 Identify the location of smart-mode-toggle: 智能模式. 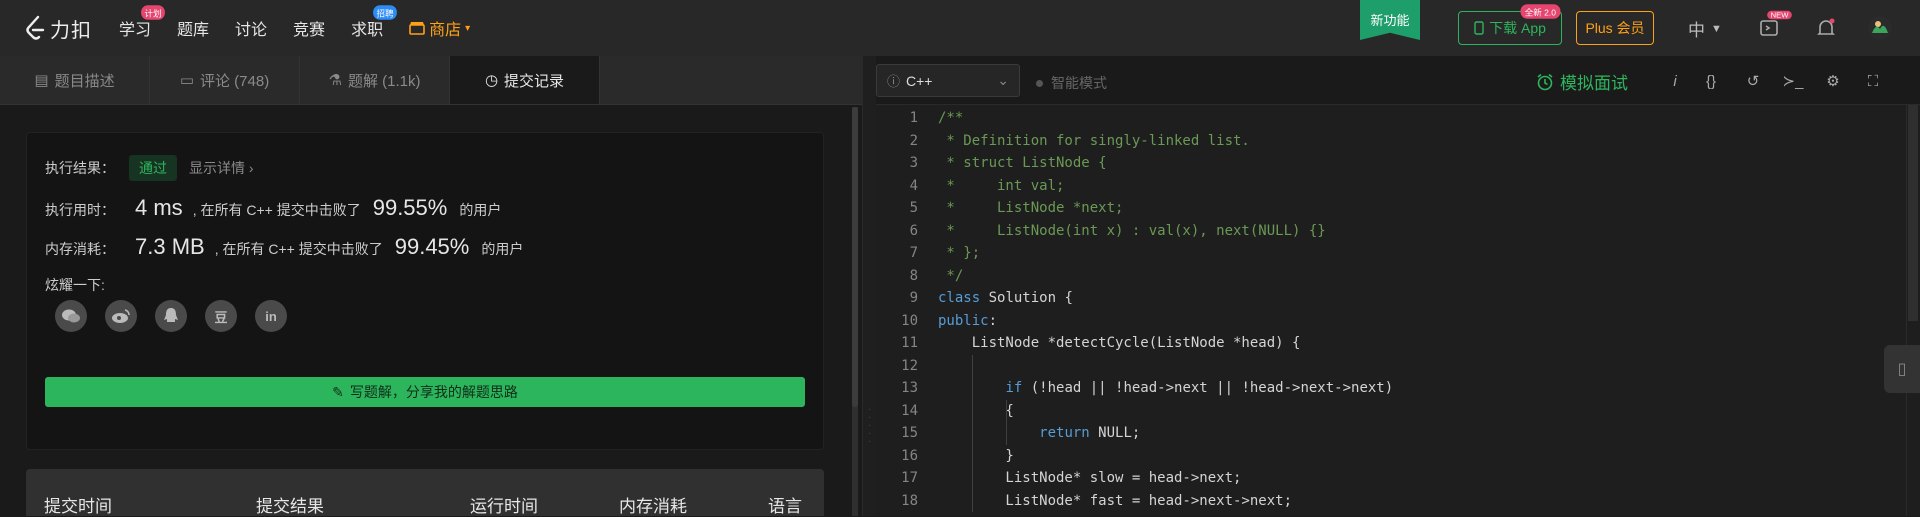
(1071, 83).